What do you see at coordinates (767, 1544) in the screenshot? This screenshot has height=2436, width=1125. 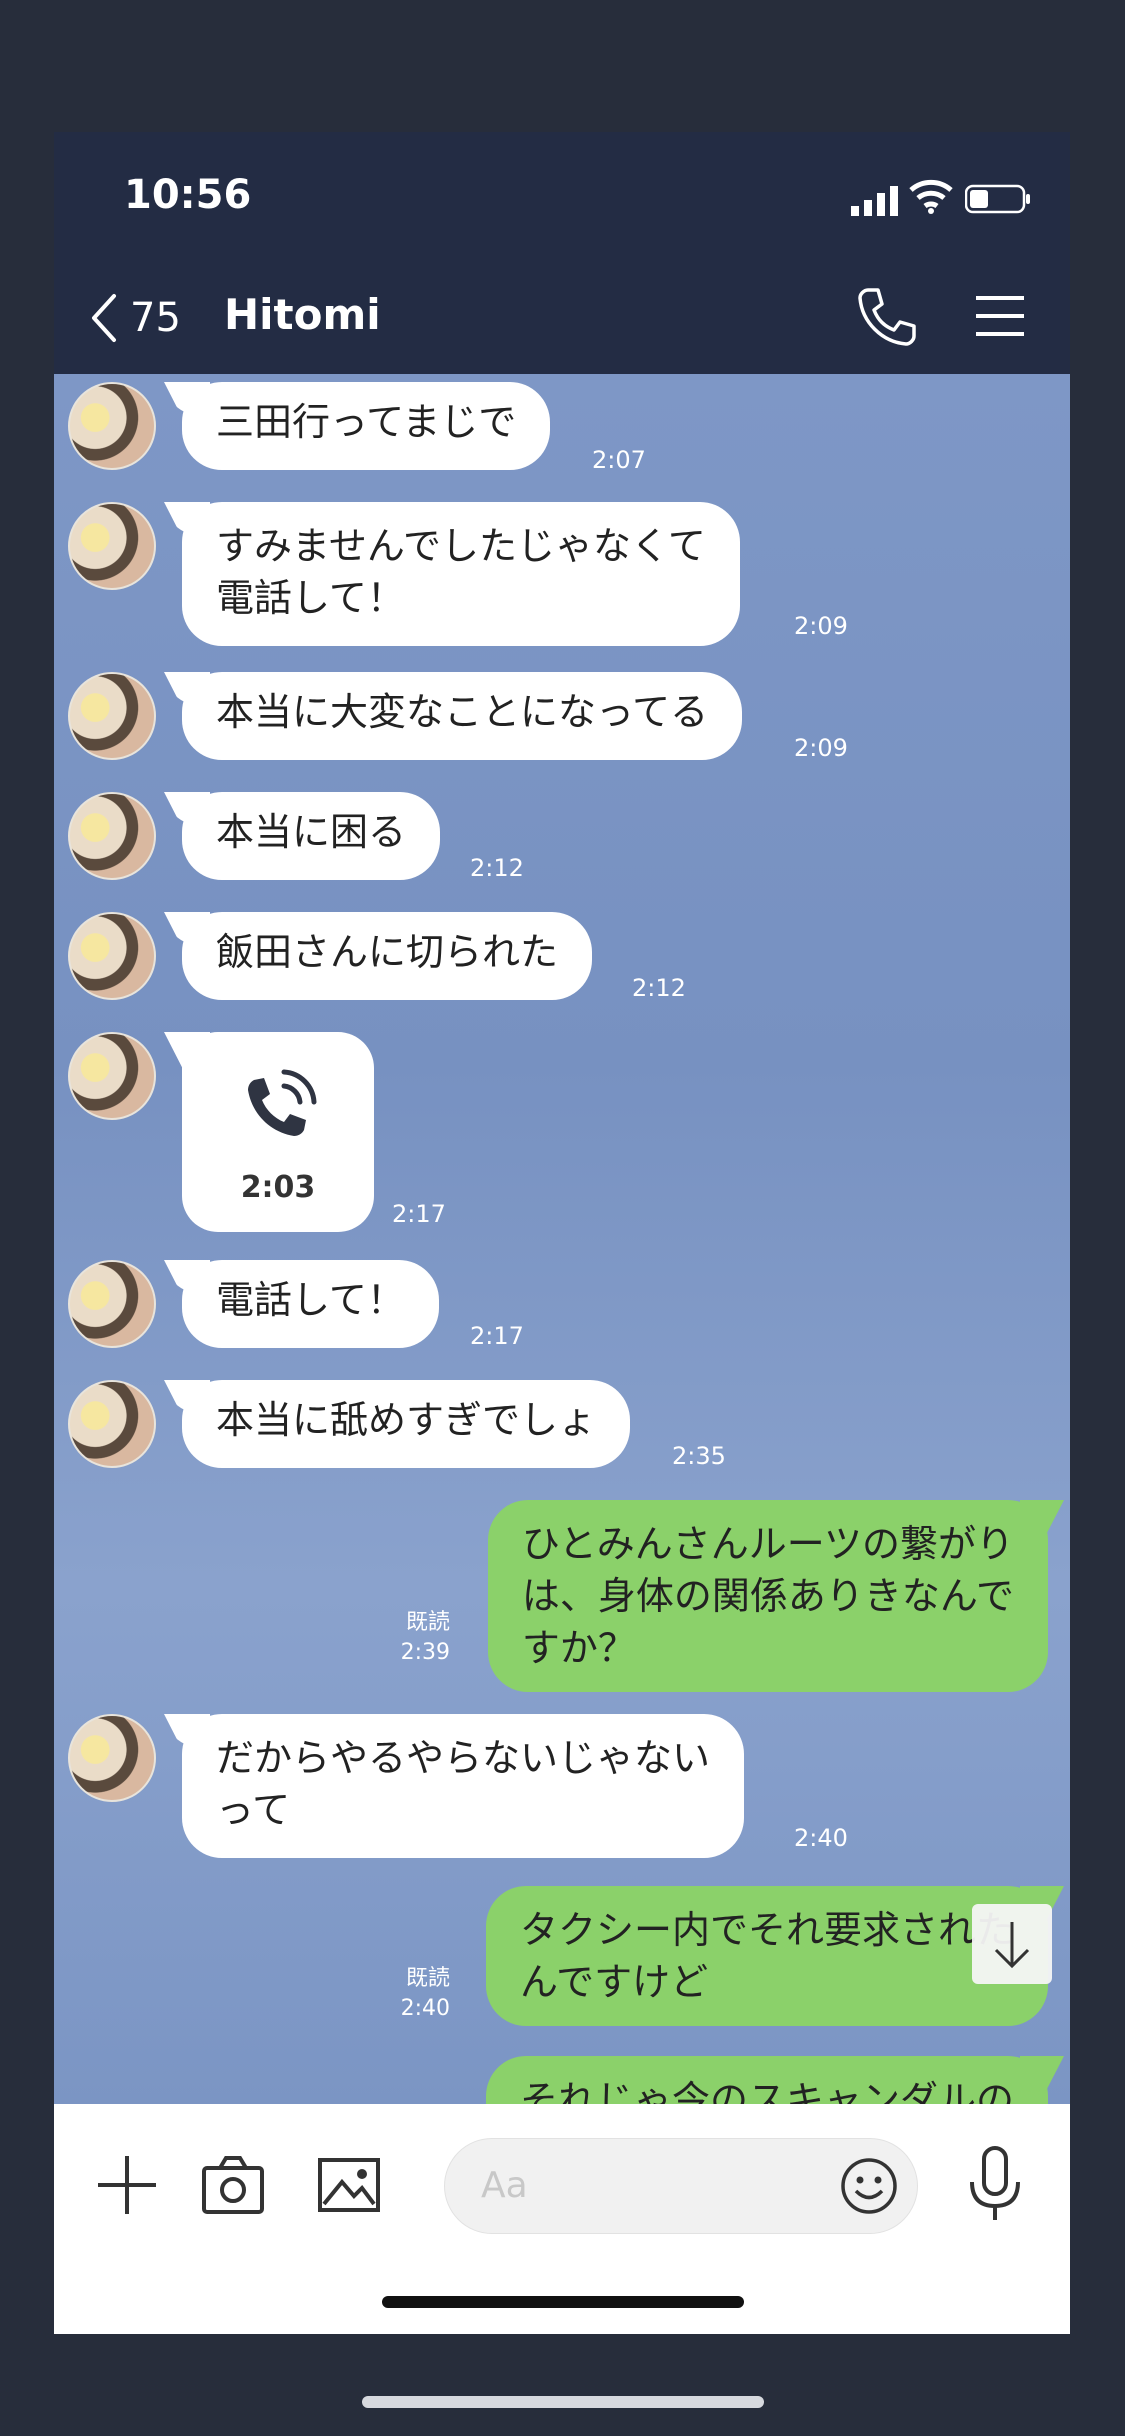 I see `message-text: ひとみんさんルーツの繋がり` at bounding box center [767, 1544].